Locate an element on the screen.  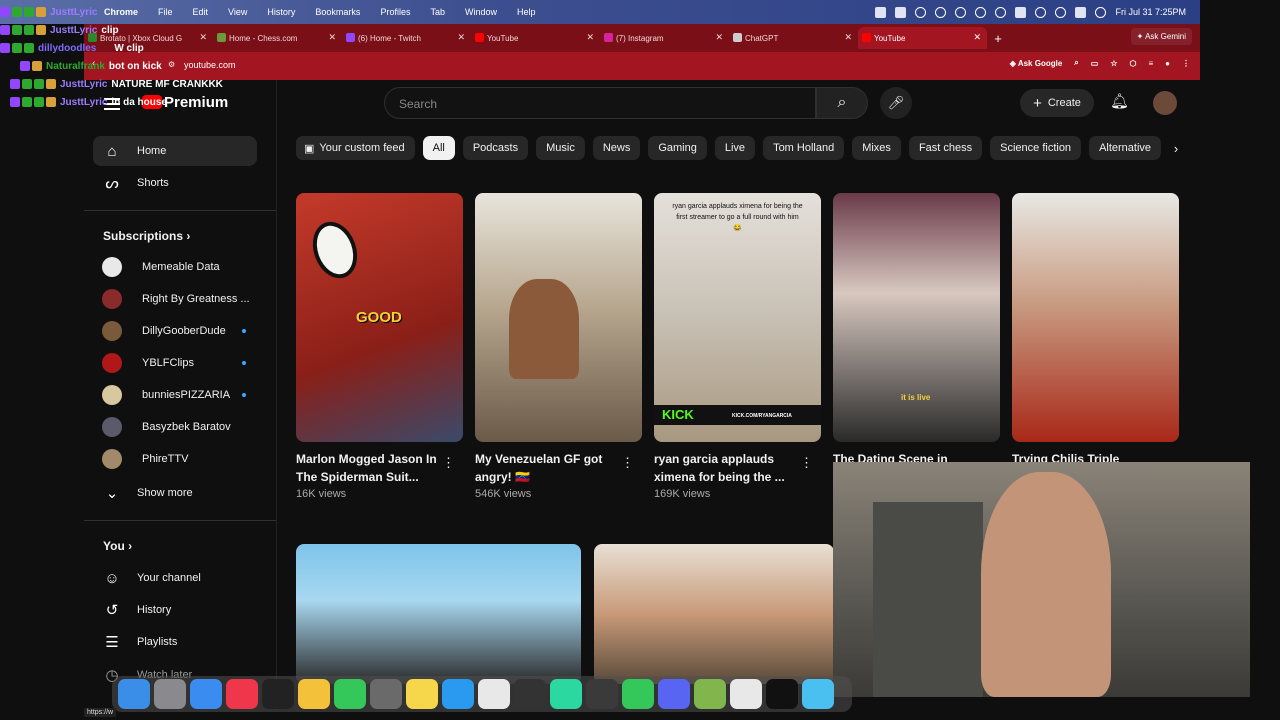
browser-tab: (6) Home - Twitch ✕ is located at coordinates (406, 38).